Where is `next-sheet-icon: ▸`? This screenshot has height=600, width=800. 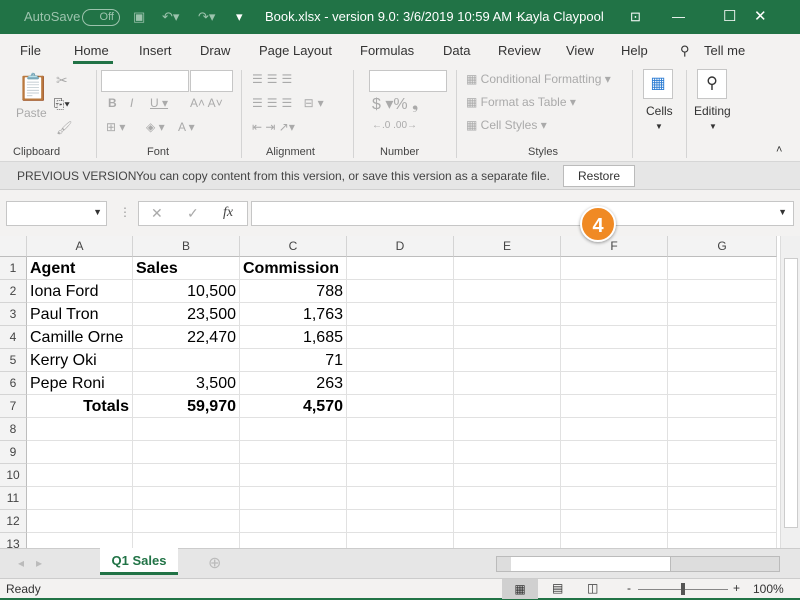 next-sheet-icon: ▸ is located at coordinates (39, 563).